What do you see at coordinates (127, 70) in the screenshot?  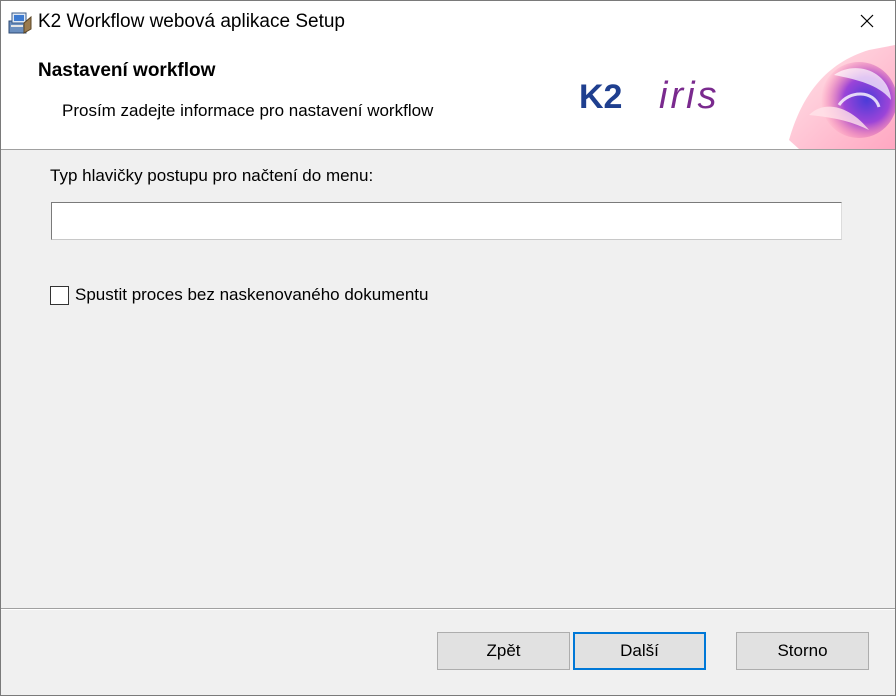 I see `page-title: Nastavení workflow` at bounding box center [127, 70].